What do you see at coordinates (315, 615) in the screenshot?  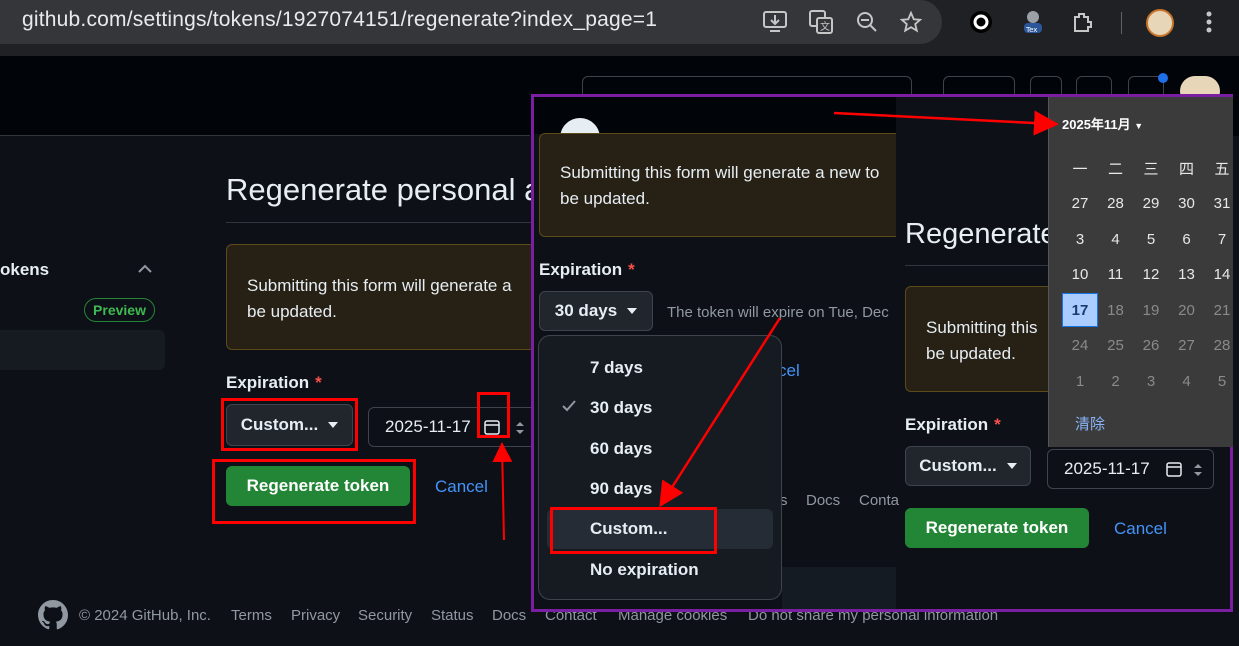 I see `footer-link-privacy: Privacy` at bounding box center [315, 615].